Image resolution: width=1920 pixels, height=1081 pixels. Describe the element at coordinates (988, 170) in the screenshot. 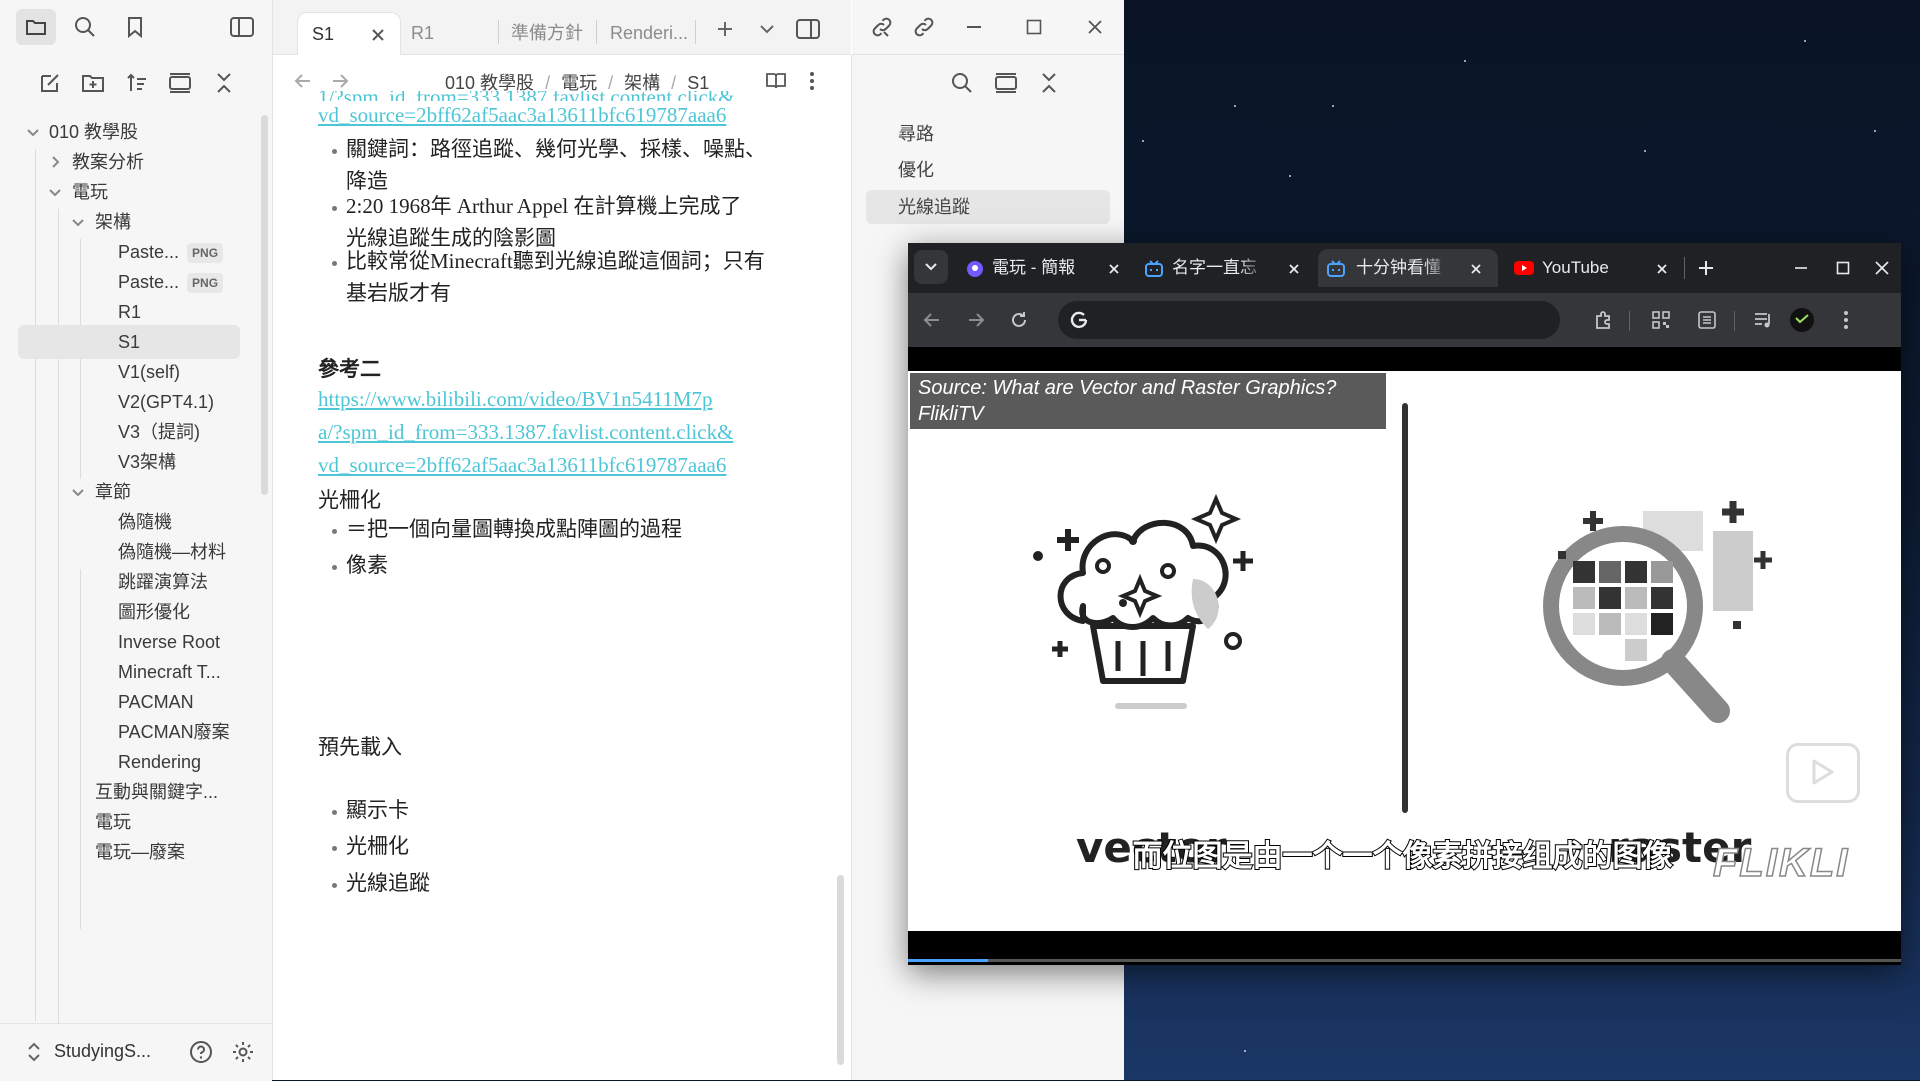

I see `outline-item-optimization: 優化` at that location.